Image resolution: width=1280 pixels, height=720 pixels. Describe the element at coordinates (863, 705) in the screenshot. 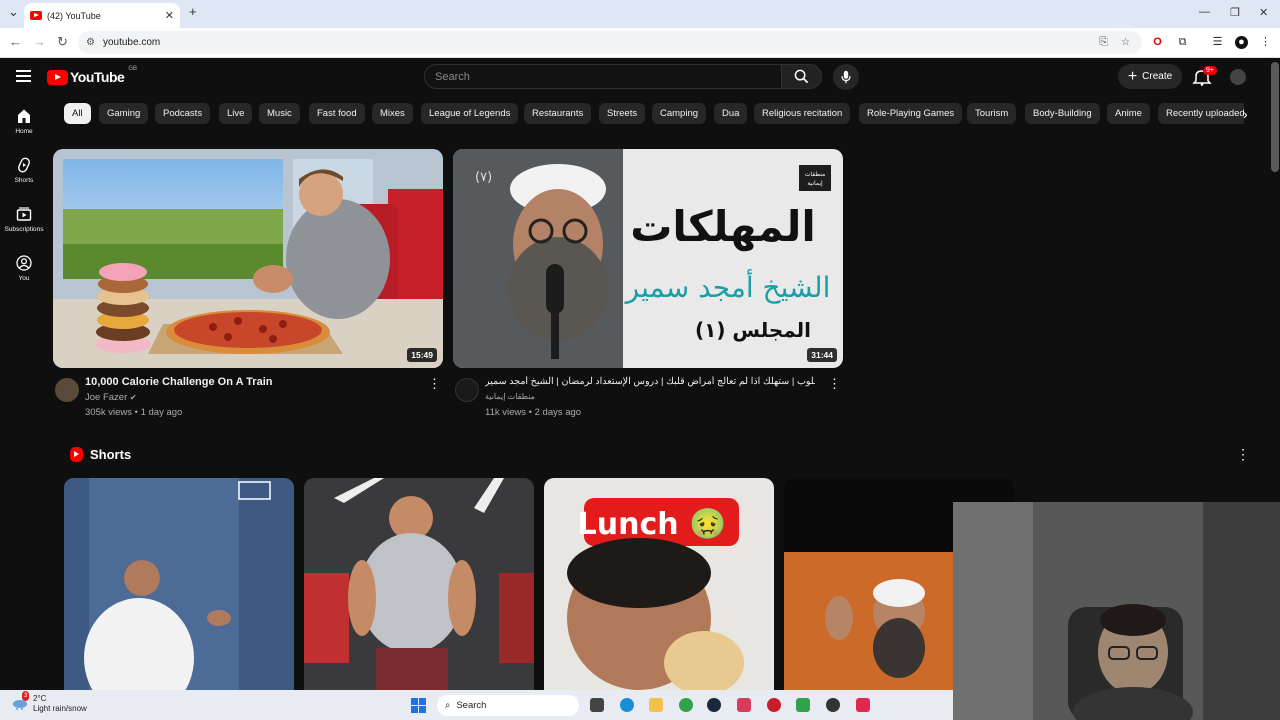

I see `tiktok-icon` at that location.